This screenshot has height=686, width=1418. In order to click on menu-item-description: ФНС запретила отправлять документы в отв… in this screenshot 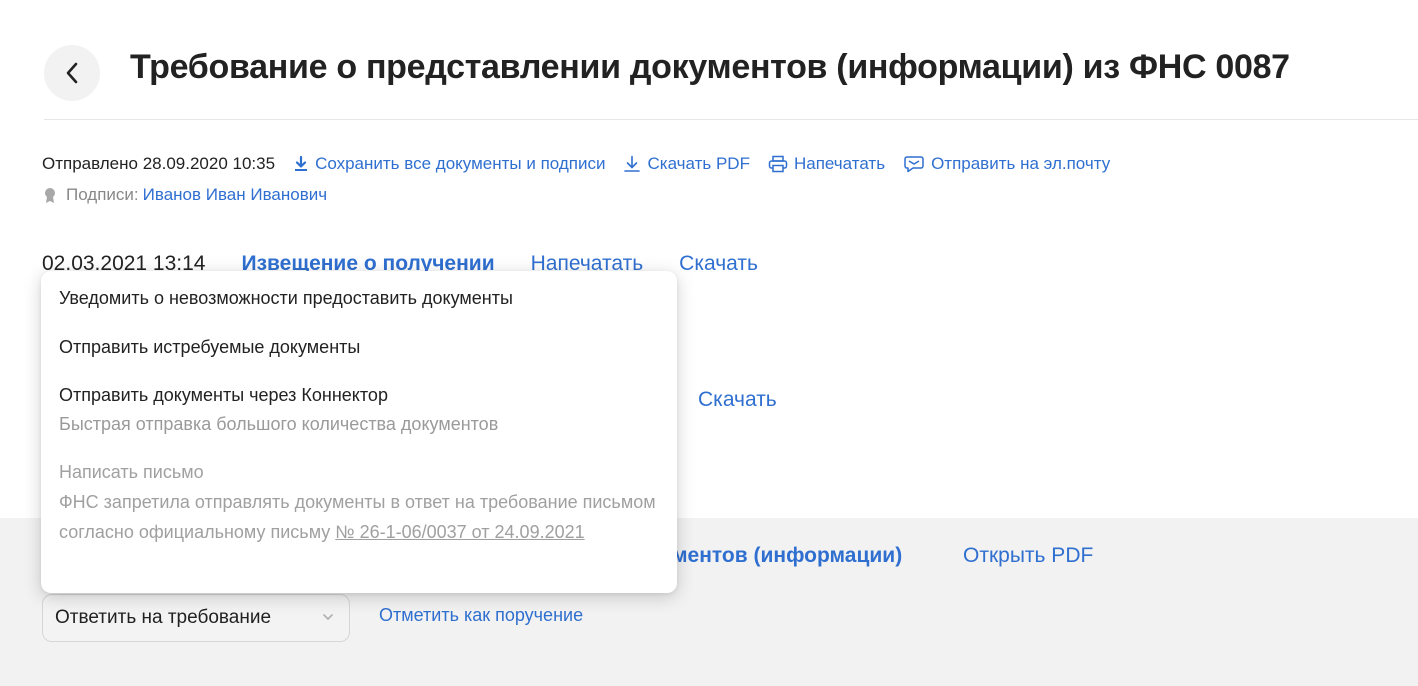, I will do `click(364, 517)`.